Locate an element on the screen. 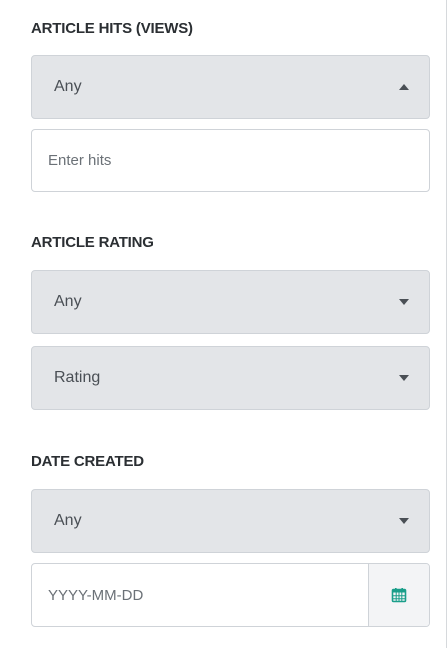 The width and height of the screenshot is (447, 648). hits-section-label: ARTICLE HITS (VIEWS) is located at coordinates (112, 28).